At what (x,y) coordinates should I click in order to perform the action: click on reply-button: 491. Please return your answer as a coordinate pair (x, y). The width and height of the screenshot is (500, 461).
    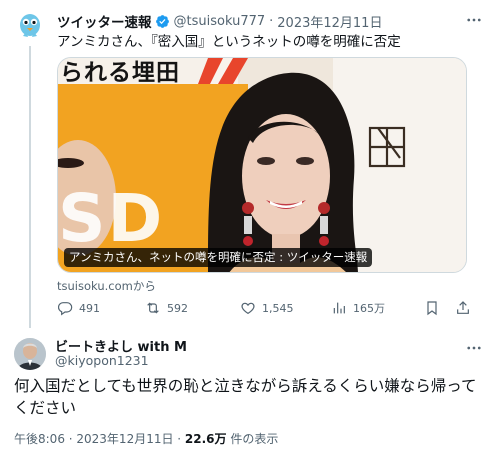
    Looking at the image, I should click on (78, 308).